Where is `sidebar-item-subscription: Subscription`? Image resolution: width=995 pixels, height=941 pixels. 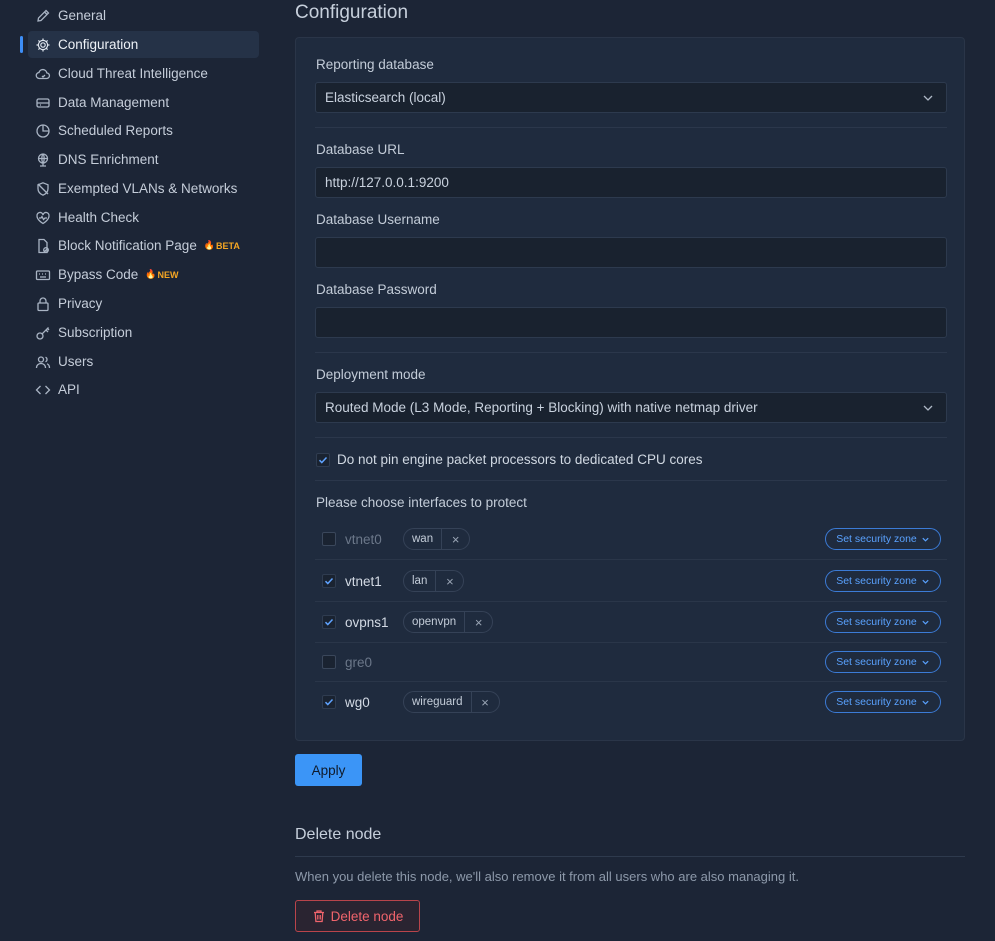 sidebar-item-subscription: Subscription is located at coordinates (143, 332).